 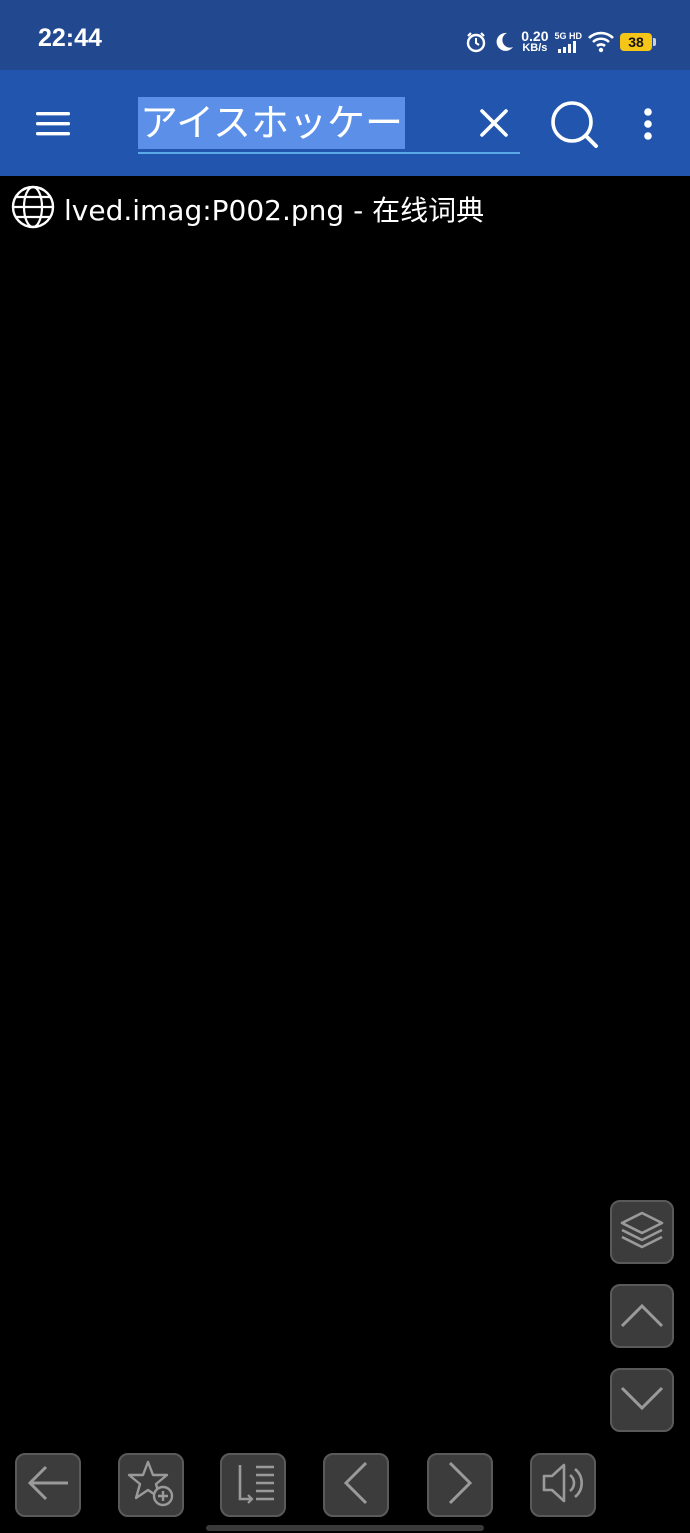 I want to click on net-speed: 0.20 KB/s, so click(x=535, y=41).